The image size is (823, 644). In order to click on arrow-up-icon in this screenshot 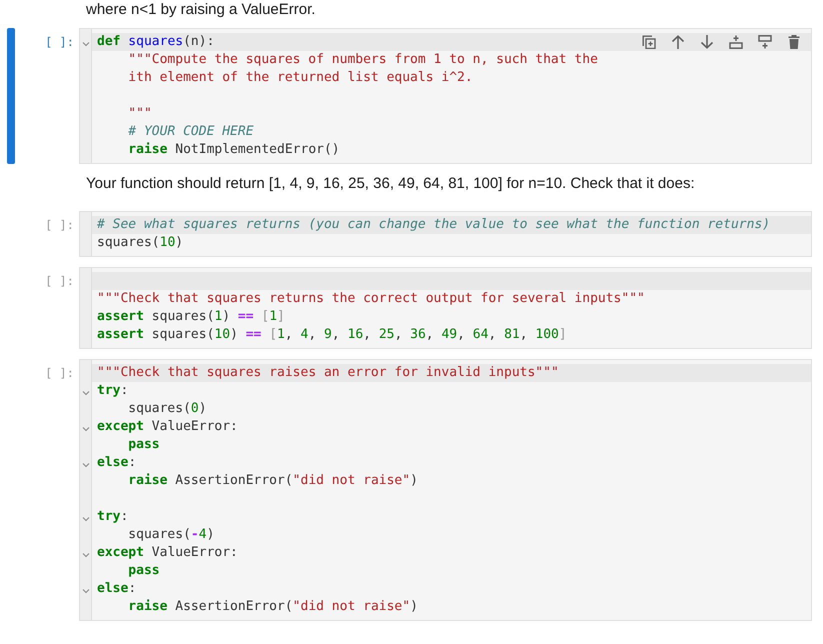, I will do `click(678, 42)`.